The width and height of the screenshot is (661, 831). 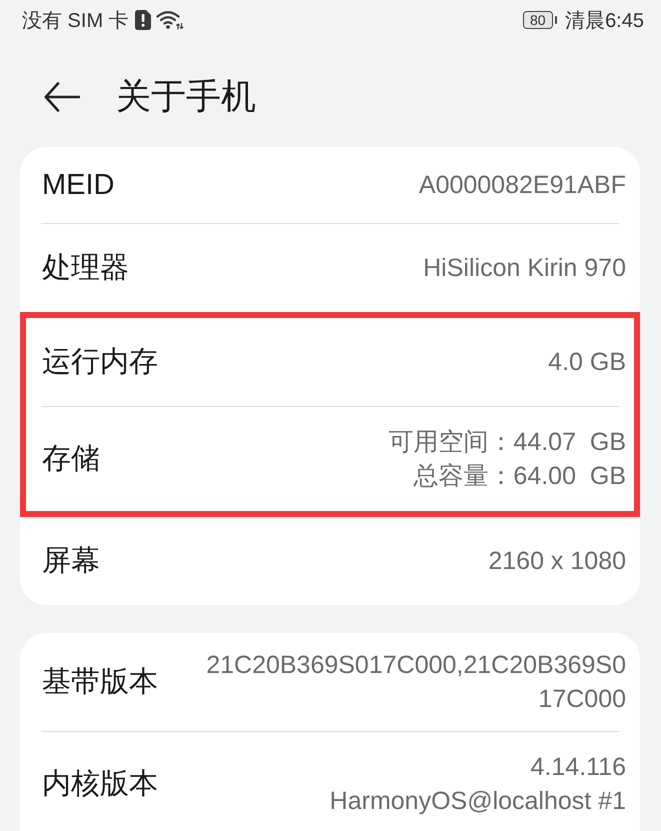 I want to click on setting-label: MEID, so click(x=78, y=185).